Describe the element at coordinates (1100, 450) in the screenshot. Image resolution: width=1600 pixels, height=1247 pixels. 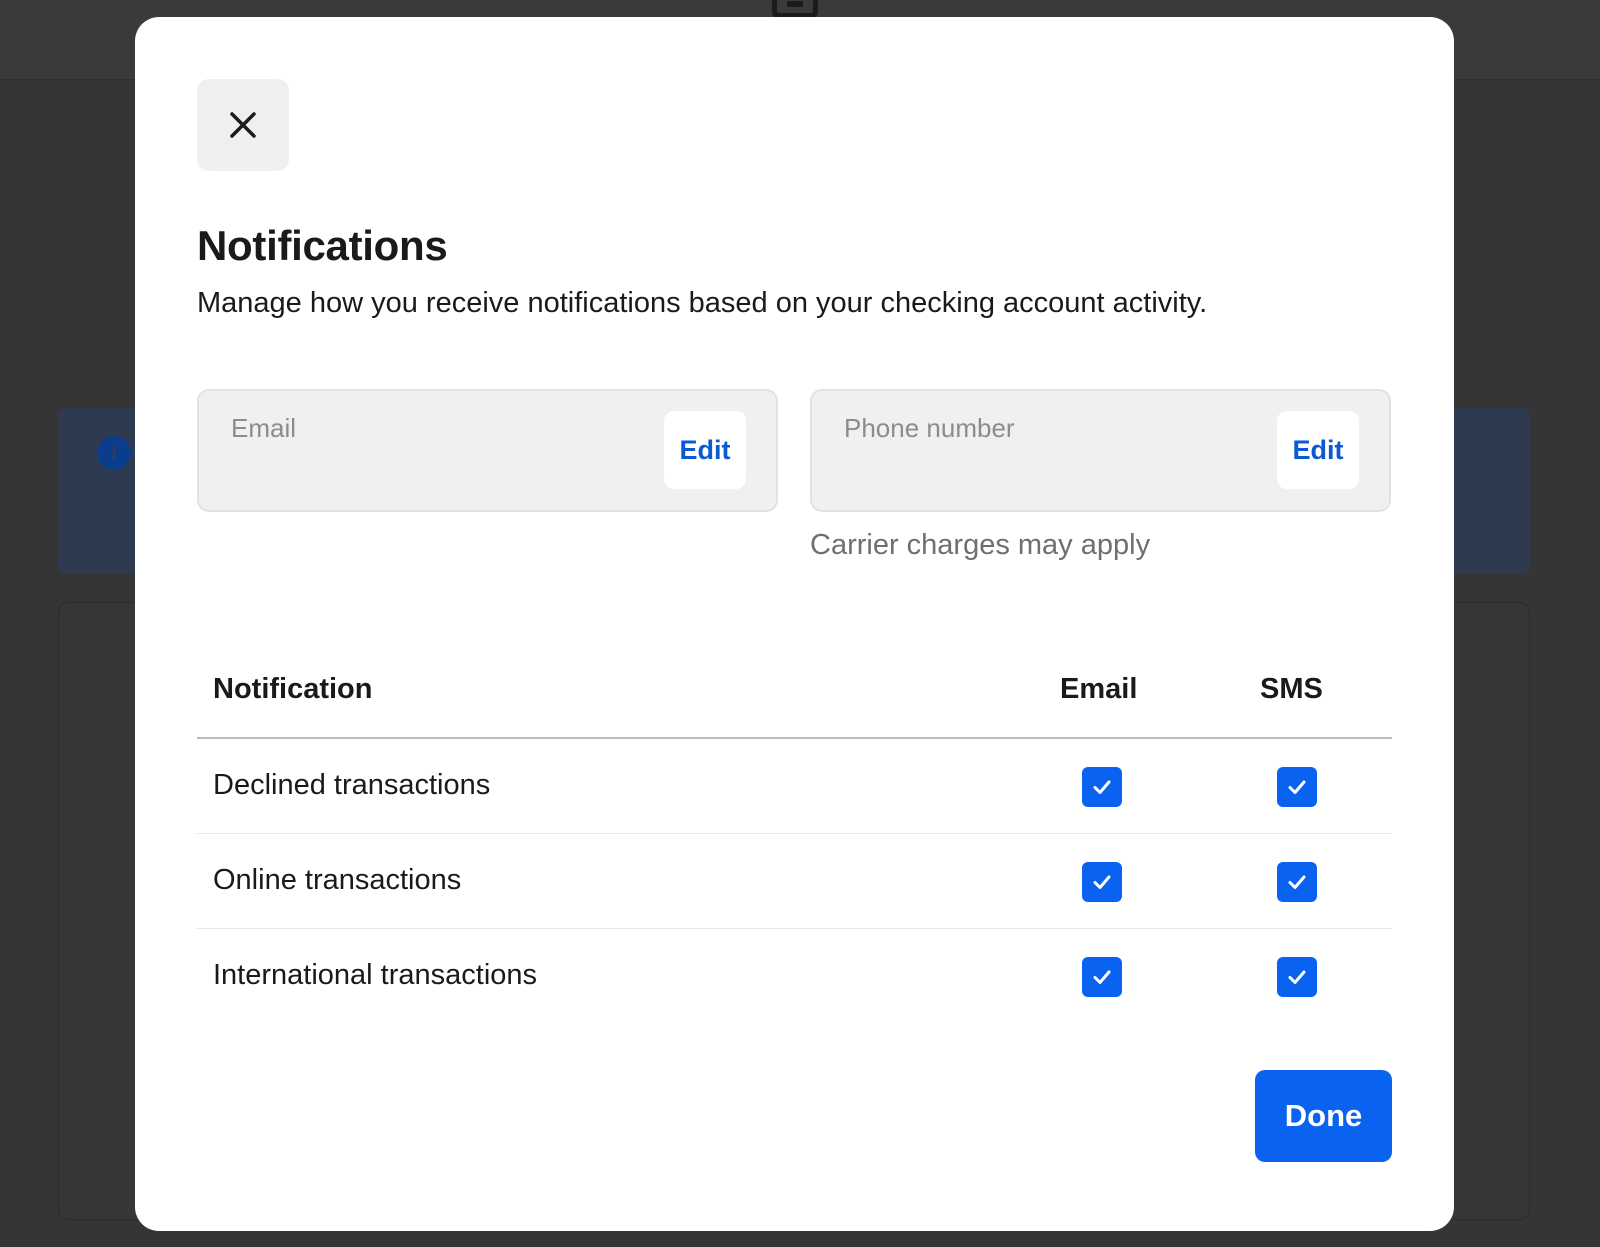
I see `phone-contact-field: Phone number Edit` at that location.